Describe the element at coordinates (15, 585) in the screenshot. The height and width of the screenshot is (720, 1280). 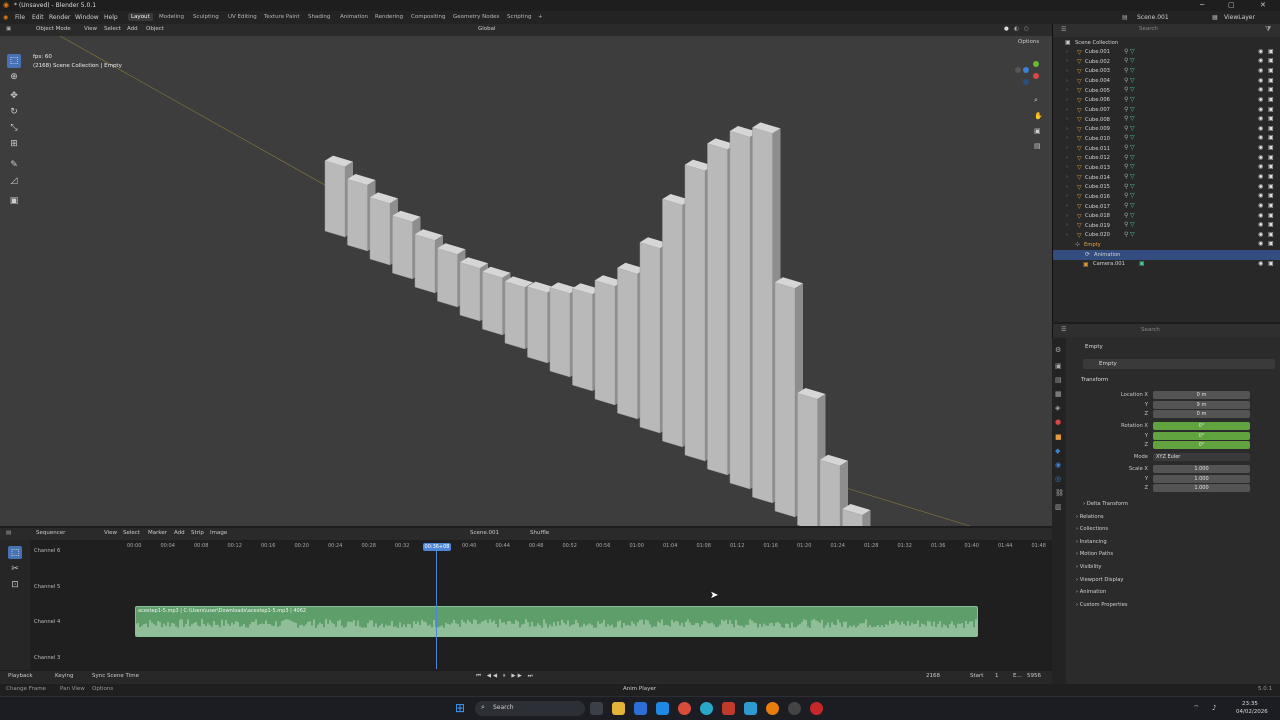
I see `sequencer-transform-tool-icon: ⊡` at that location.